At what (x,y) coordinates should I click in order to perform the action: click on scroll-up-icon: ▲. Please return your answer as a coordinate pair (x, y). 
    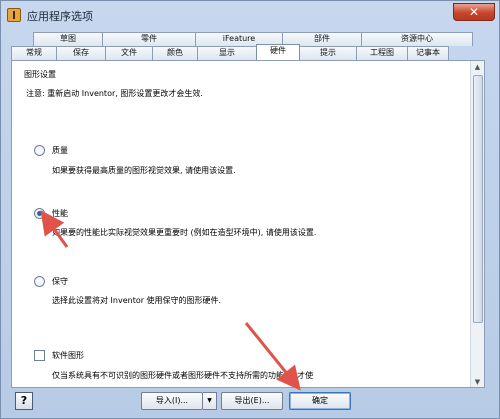
    Looking at the image, I should click on (477, 67).